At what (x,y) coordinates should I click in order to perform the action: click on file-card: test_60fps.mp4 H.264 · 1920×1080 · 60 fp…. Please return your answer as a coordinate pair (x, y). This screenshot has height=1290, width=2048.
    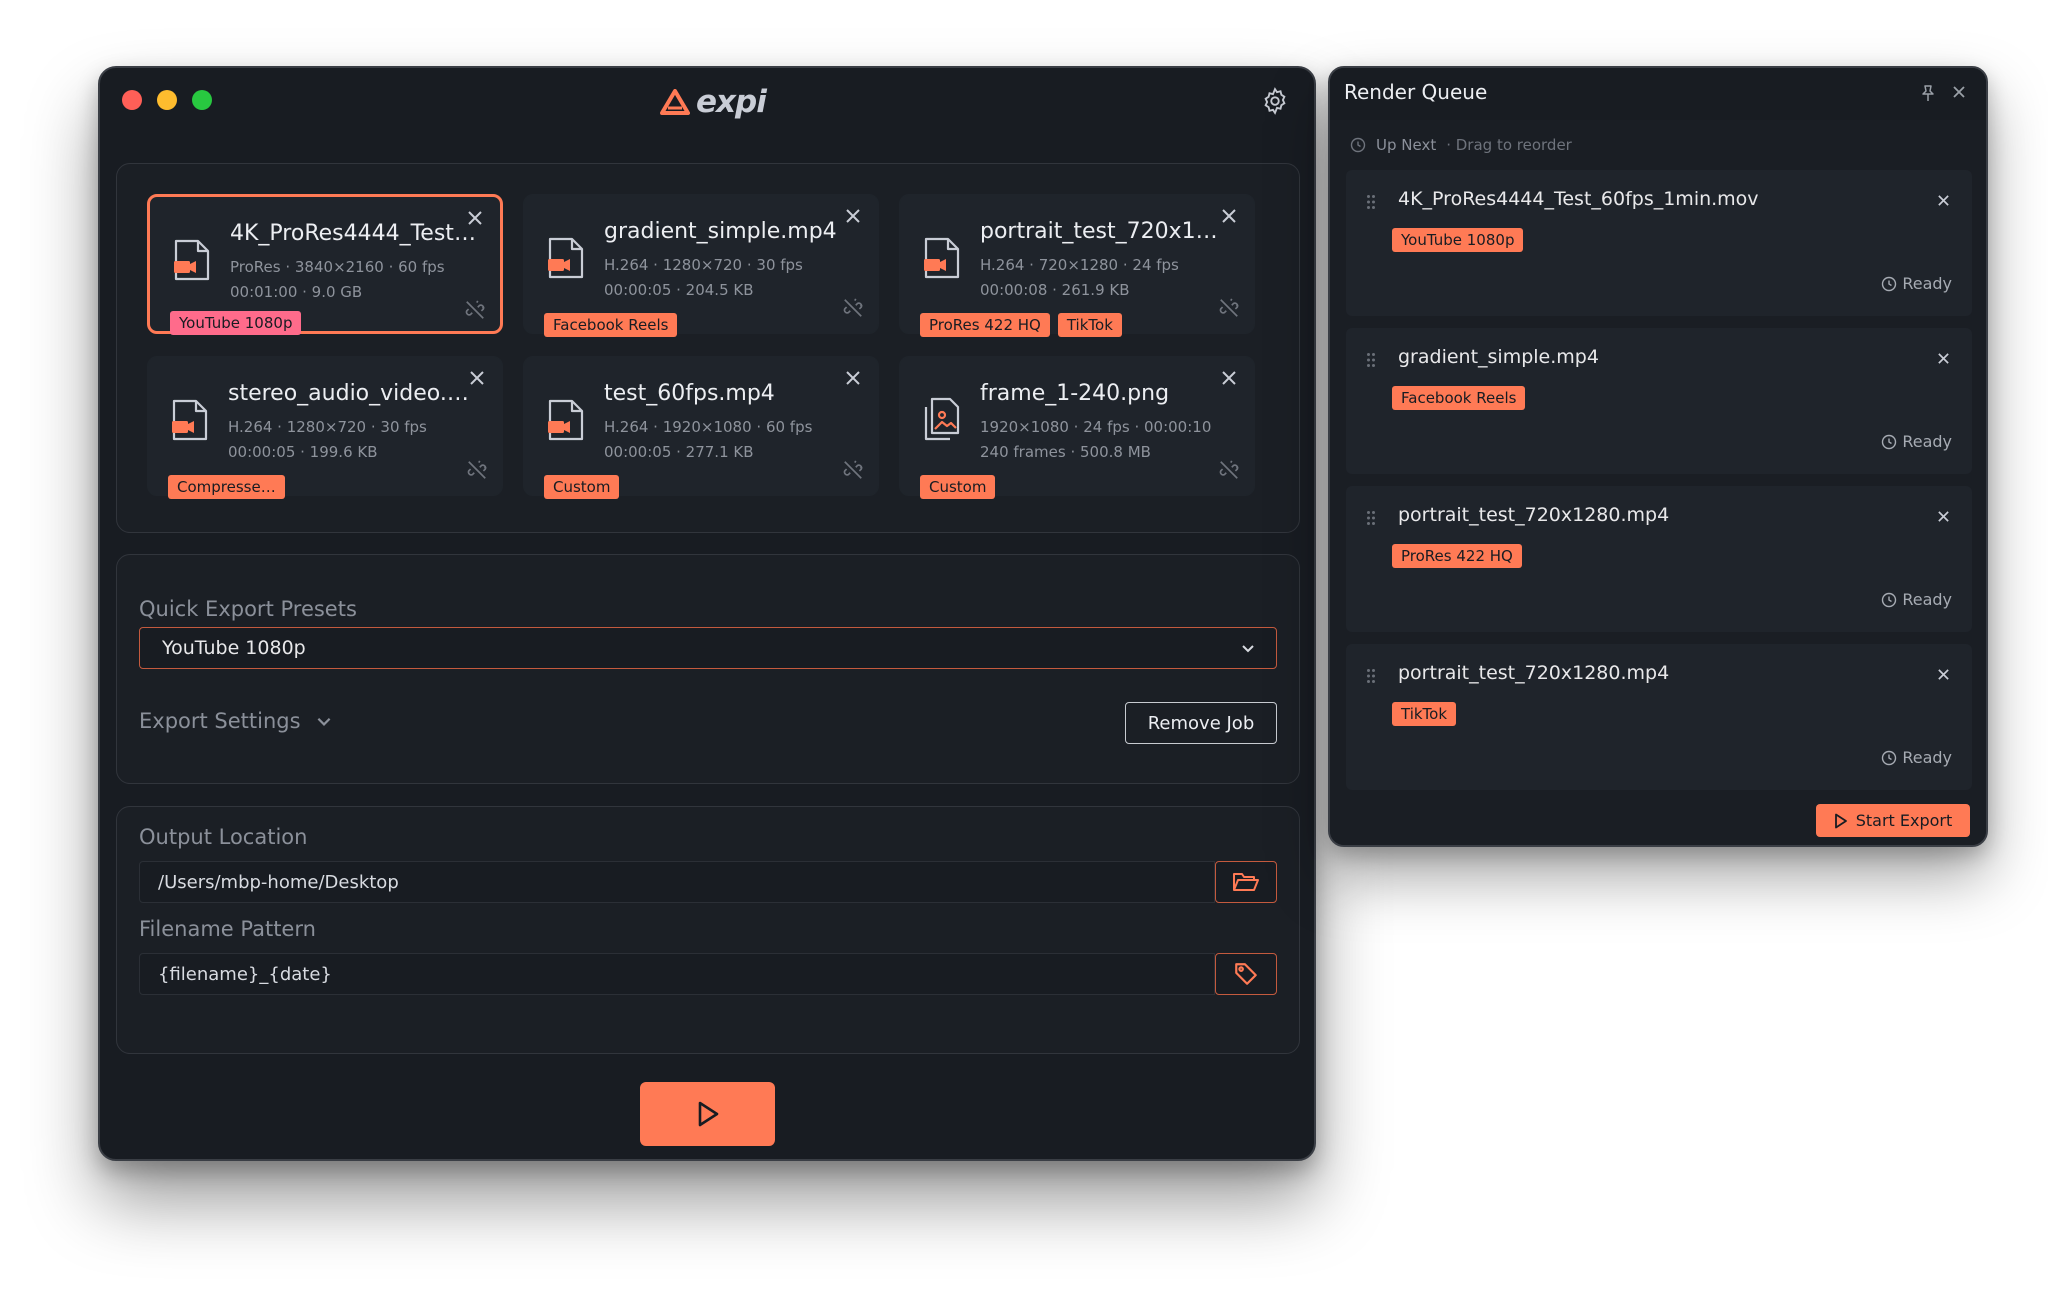
    Looking at the image, I should click on (701, 427).